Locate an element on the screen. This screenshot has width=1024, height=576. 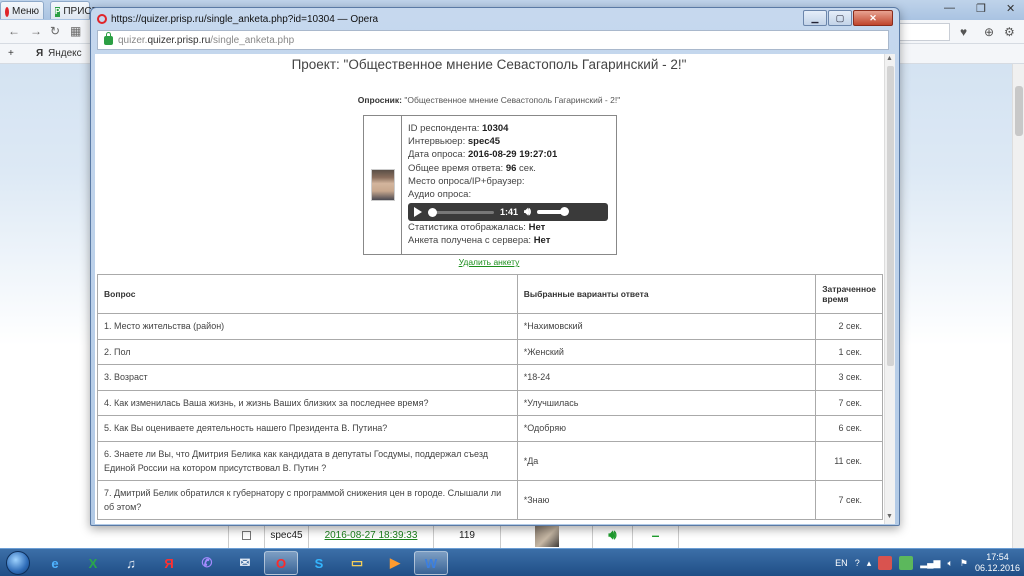
table-row: 2. Пол *Женский 1 сек. is located at coordinates (490, 351).